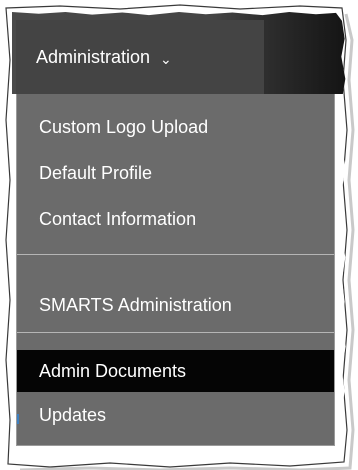 This screenshot has height=470, width=358. What do you see at coordinates (124, 126) in the screenshot?
I see `menu-item-label: Custom Logo Upload` at bounding box center [124, 126].